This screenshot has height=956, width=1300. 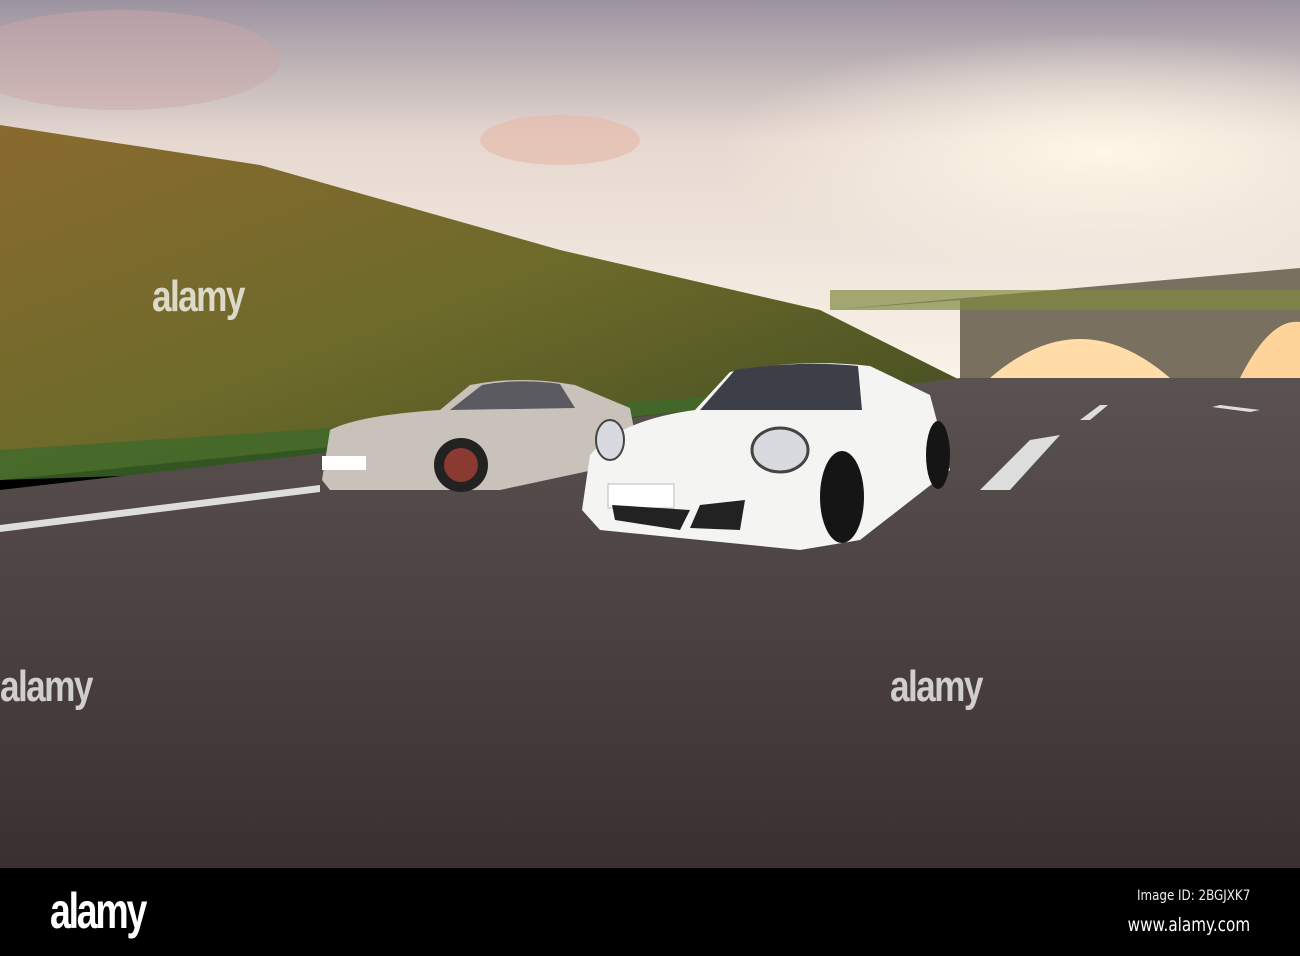 What do you see at coordinates (98, 911) in the screenshot?
I see `alamy-logo: alamy` at bounding box center [98, 911].